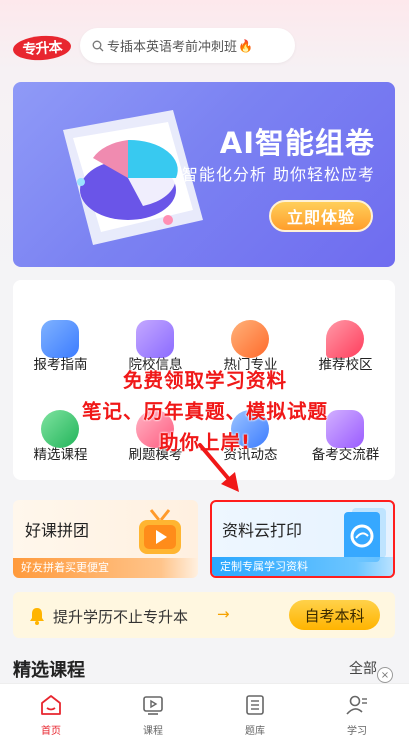  Describe the element at coordinates (334, 615) in the screenshot. I see `self-study-button: 自考本科` at that location.